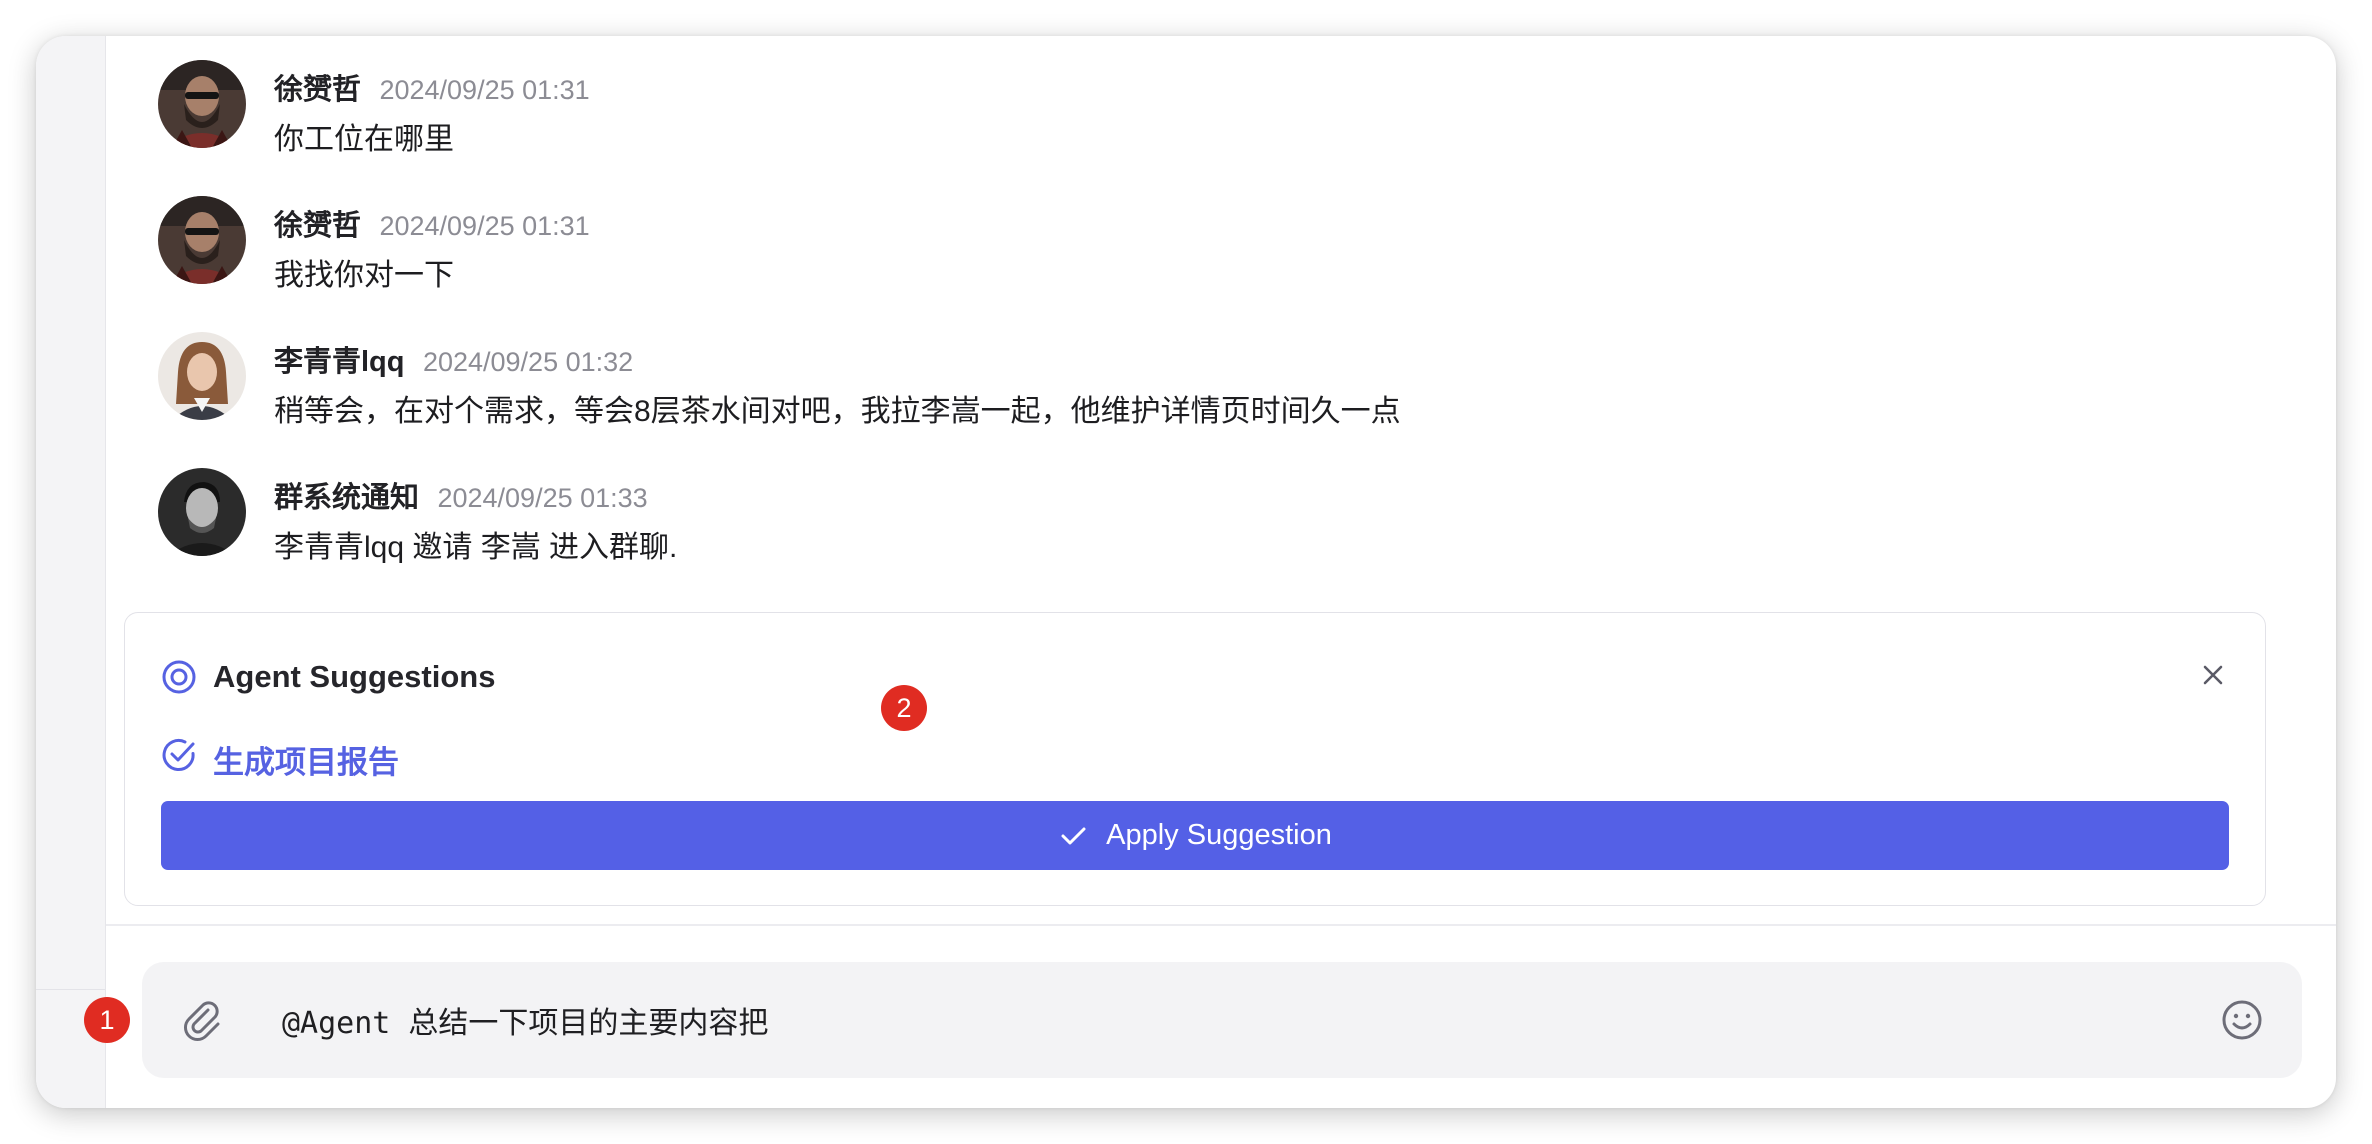 This screenshot has height=1144, width=2372. Describe the element at coordinates (528, 362) in the screenshot. I see `message-time: 2024/09/25 01:32` at that location.